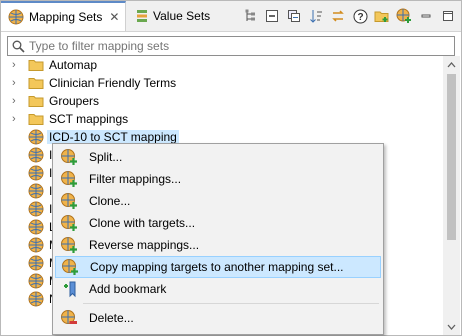 The image size is (462, 336). I want to click on globe-delete-icon, so click(69, 318).